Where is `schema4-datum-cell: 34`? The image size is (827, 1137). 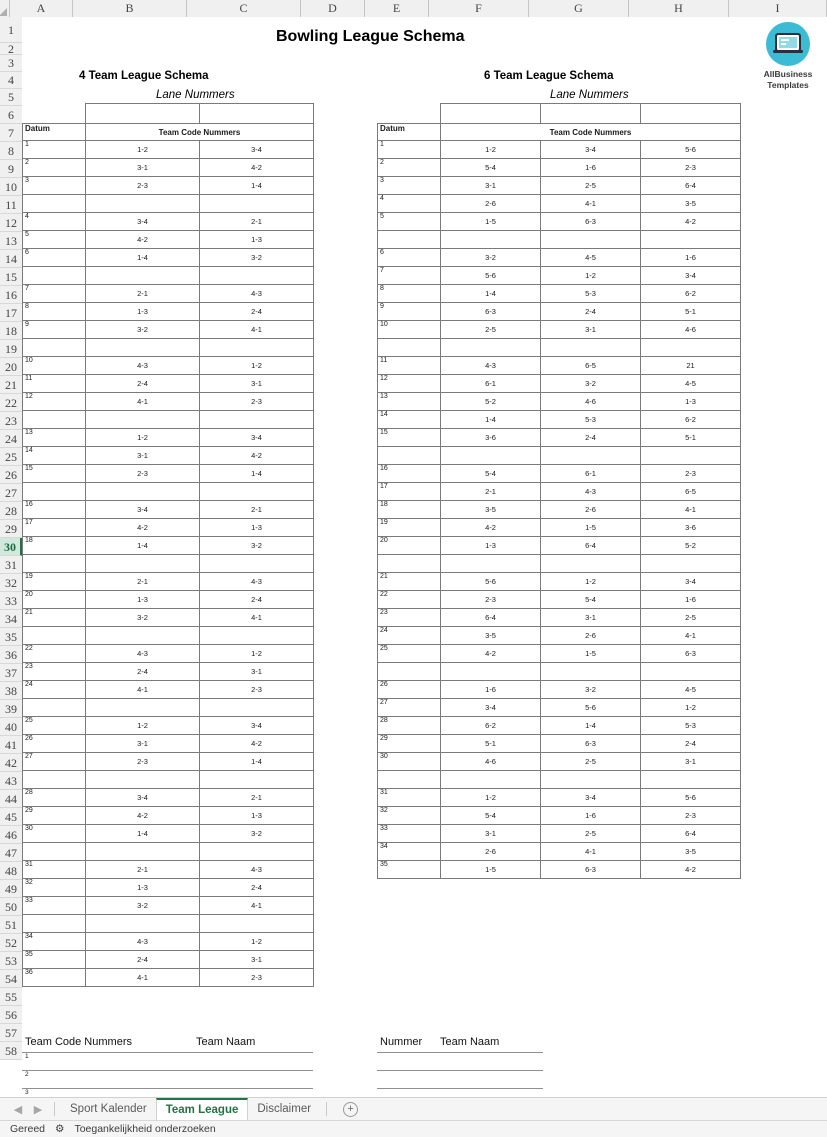 schema4-datum-cell: 34 is located at coordinates (54, 941).